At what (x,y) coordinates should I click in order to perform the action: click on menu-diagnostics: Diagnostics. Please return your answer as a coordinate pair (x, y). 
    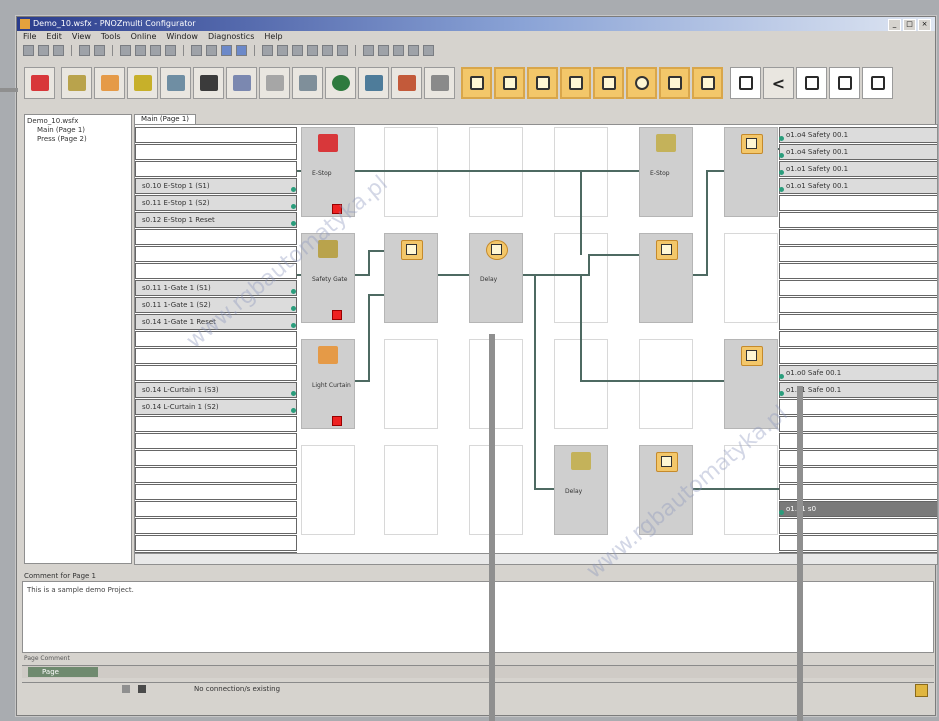
    Looking at the image, I should click on (231, 37).